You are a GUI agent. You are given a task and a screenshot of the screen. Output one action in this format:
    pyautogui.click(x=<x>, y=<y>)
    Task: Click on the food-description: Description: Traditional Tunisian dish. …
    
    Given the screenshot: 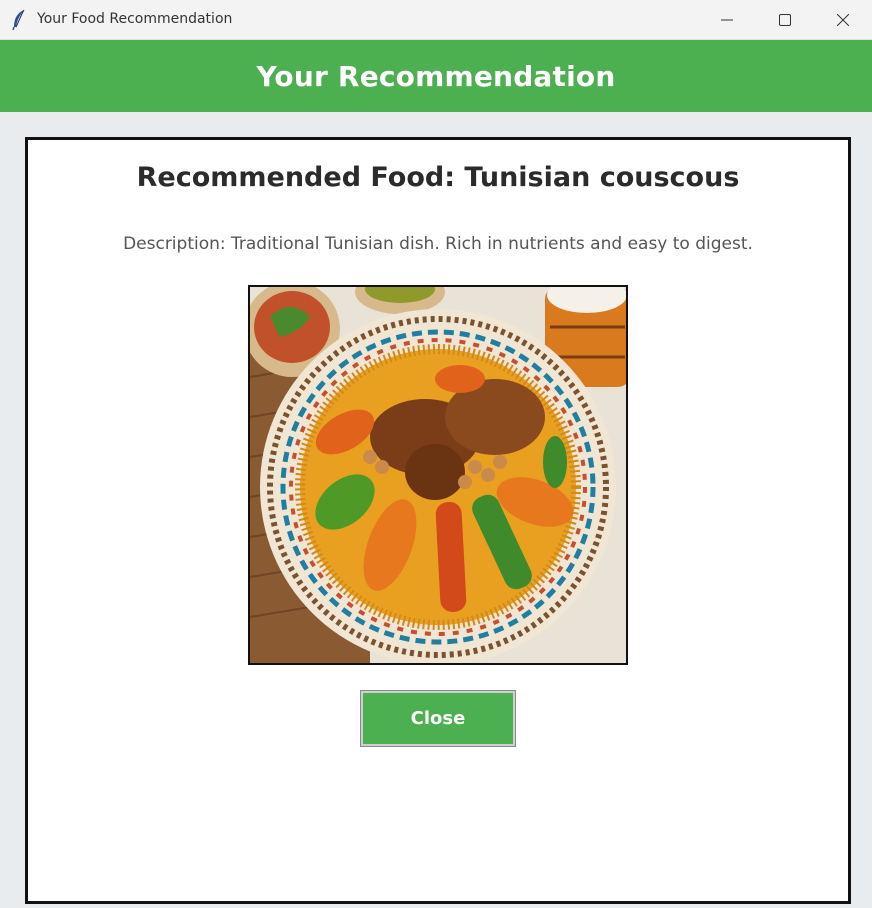 What is the action you would take?
    pyautogui.click(x=438, y=244)
    